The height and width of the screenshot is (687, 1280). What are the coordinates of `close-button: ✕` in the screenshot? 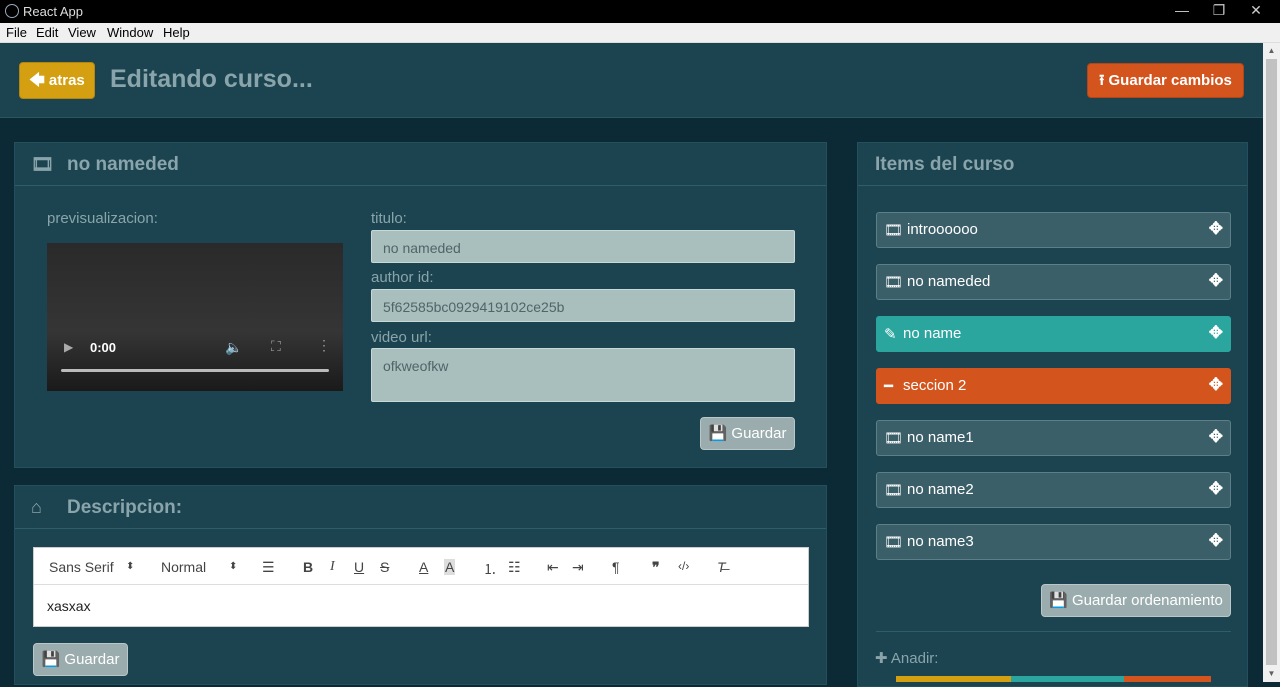 It's located at (1256, 11).